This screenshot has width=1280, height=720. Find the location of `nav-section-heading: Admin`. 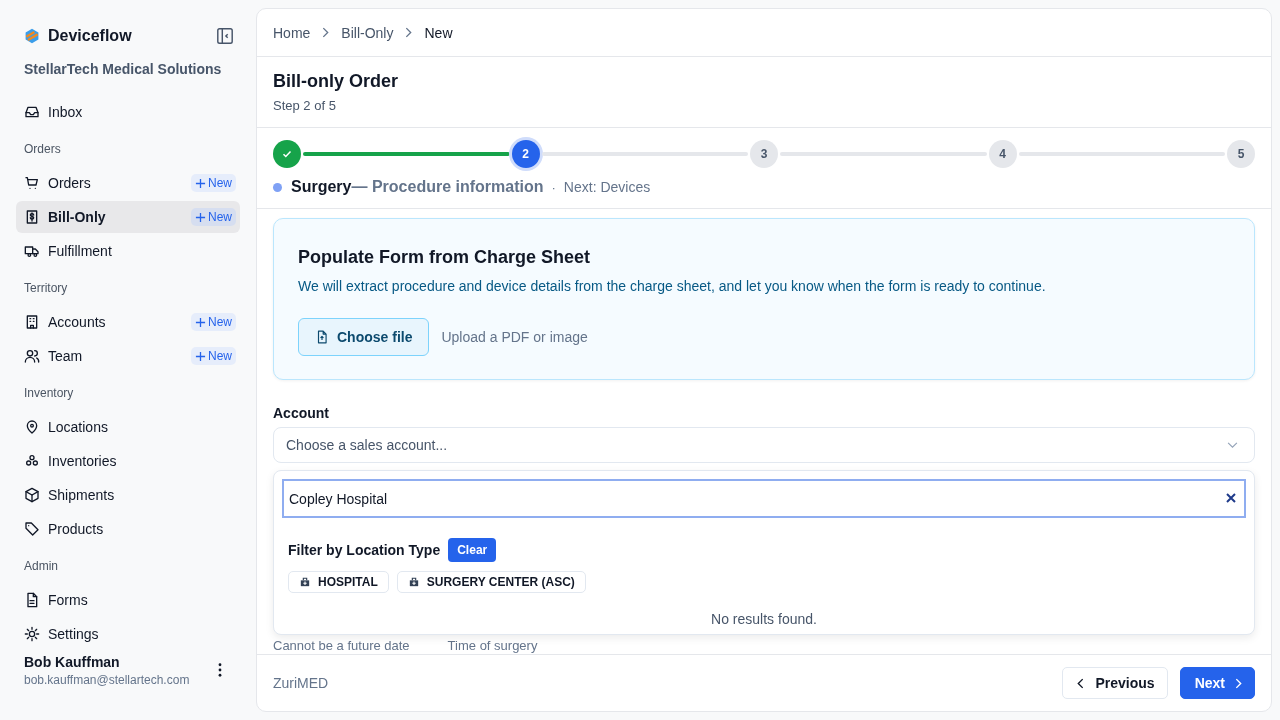

nav-section-heading: Admin is located at coordinates (41, 566).